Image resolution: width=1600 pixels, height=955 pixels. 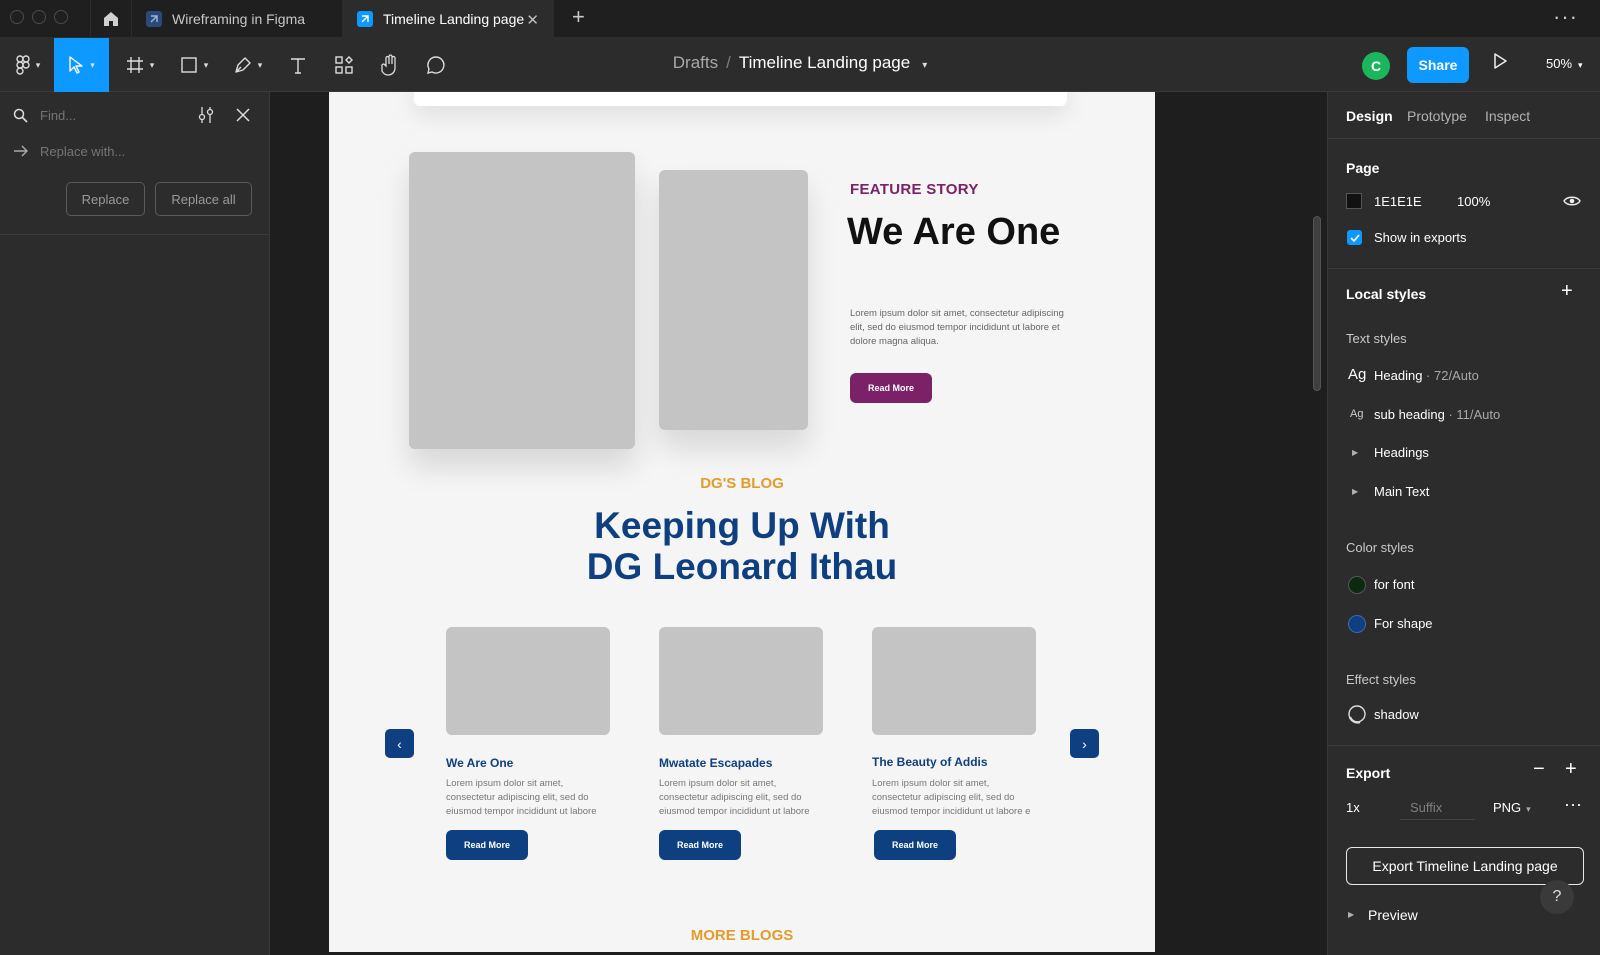 I want to click on close-icon: ✕, so click(x=532, y=20).